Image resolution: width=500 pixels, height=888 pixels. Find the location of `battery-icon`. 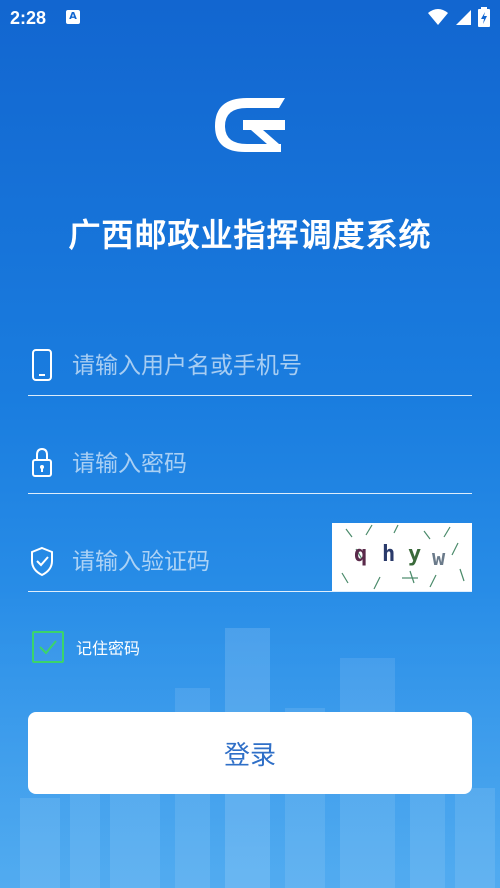

battery-icon is located at coordinates (484, 17).